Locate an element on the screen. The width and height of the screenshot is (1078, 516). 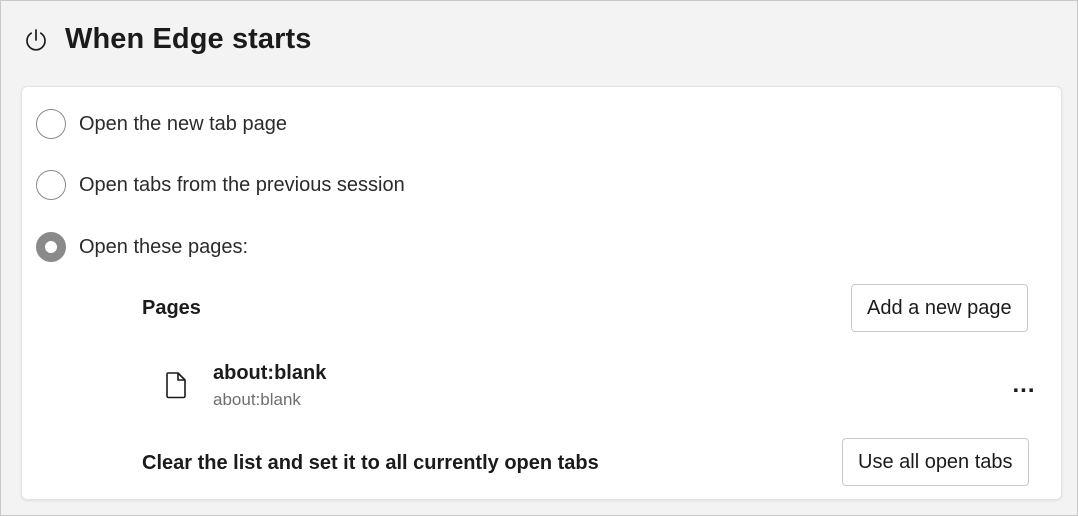
option-label: Open tabs from the previous session is located at coordinates (242, 184).